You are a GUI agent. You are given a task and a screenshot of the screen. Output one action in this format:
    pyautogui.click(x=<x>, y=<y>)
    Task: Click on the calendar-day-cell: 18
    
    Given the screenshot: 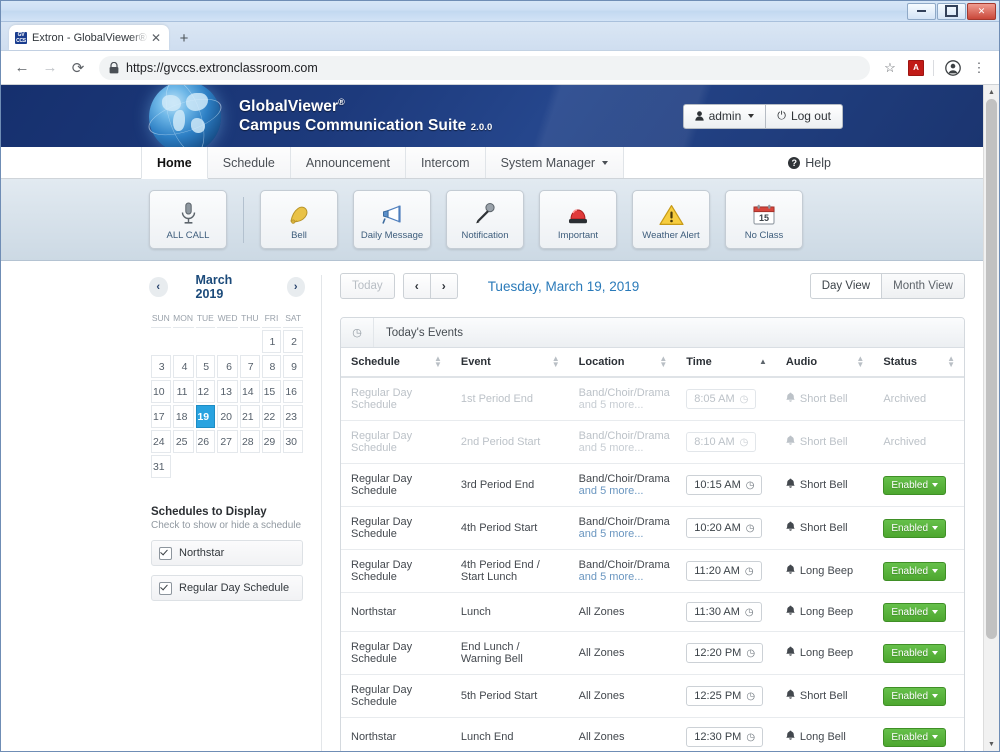 What is the action you would take?
    pyautogui.click(x=183, y=416)
    